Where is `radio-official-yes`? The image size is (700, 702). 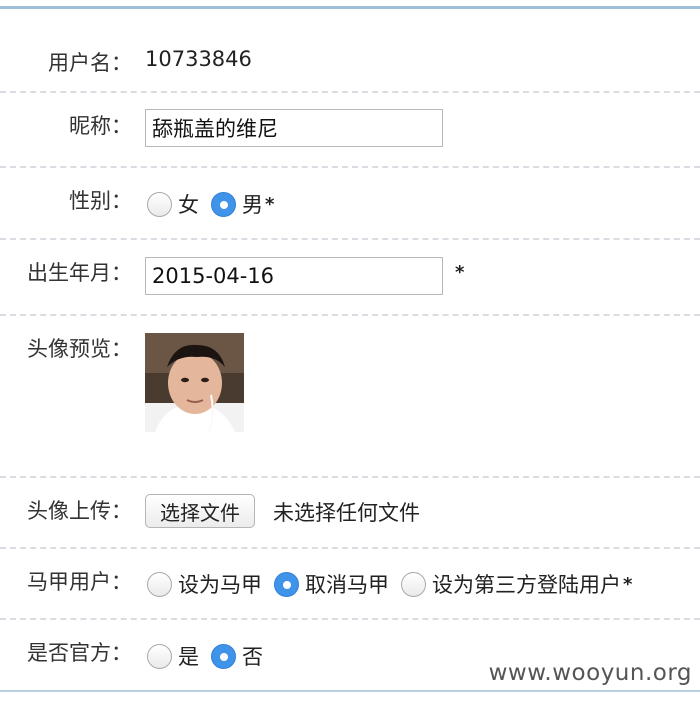 radio-official-yes is located at coordinates (159, 656).